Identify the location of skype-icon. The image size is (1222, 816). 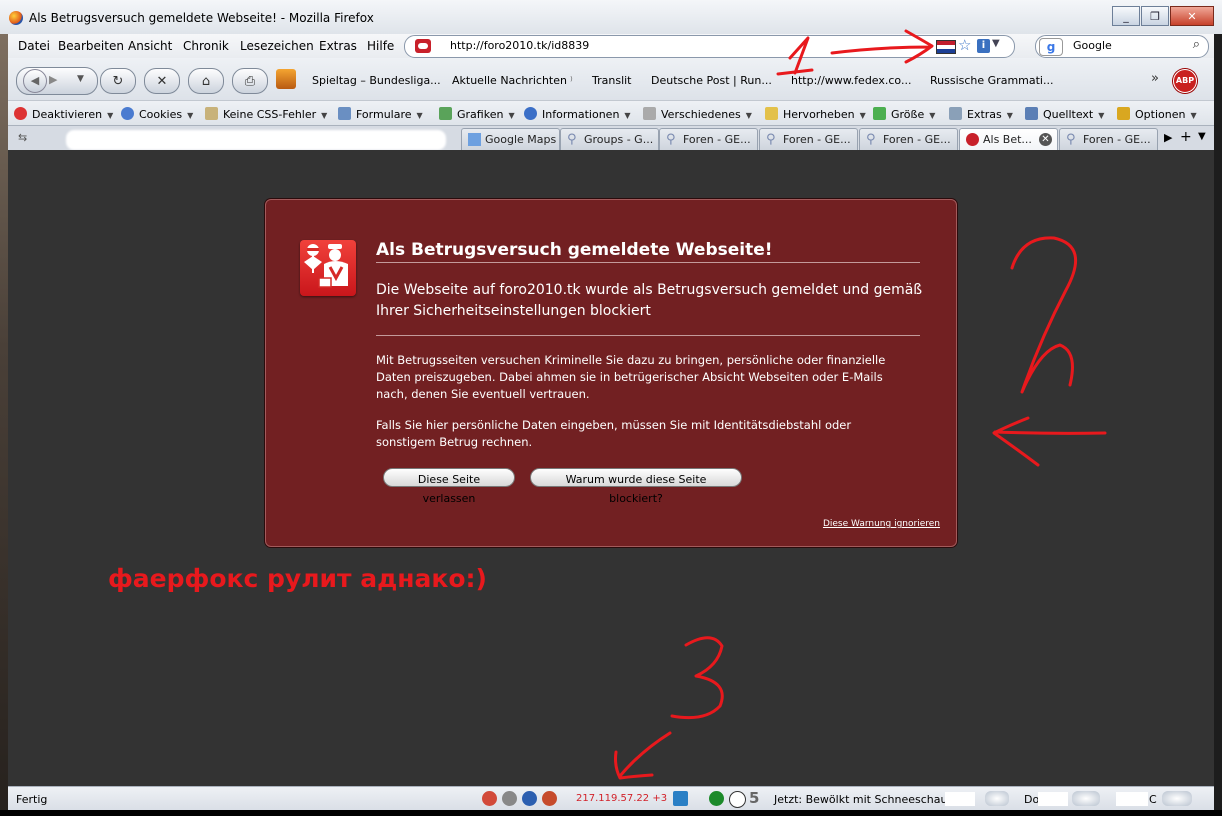
(529, 798).